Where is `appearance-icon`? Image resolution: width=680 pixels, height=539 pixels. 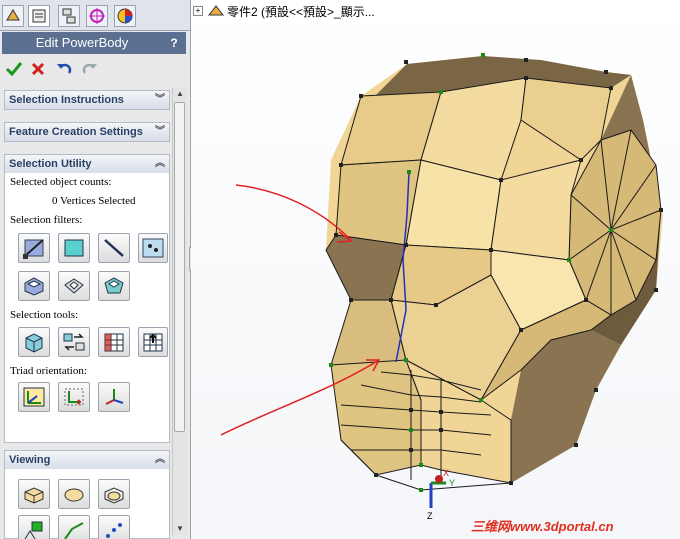
appearance-icon is located at coordinates (125, 16).